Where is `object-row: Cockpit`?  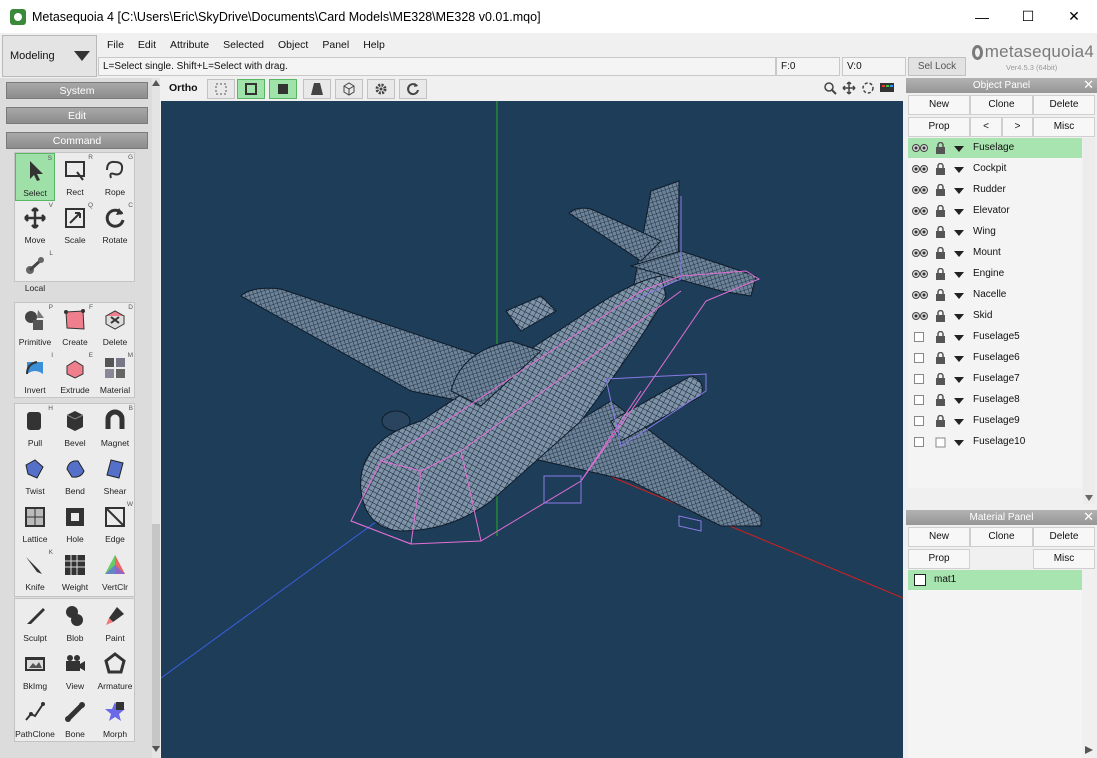
object-row: Cockpit is located at coordinates (995, 169).